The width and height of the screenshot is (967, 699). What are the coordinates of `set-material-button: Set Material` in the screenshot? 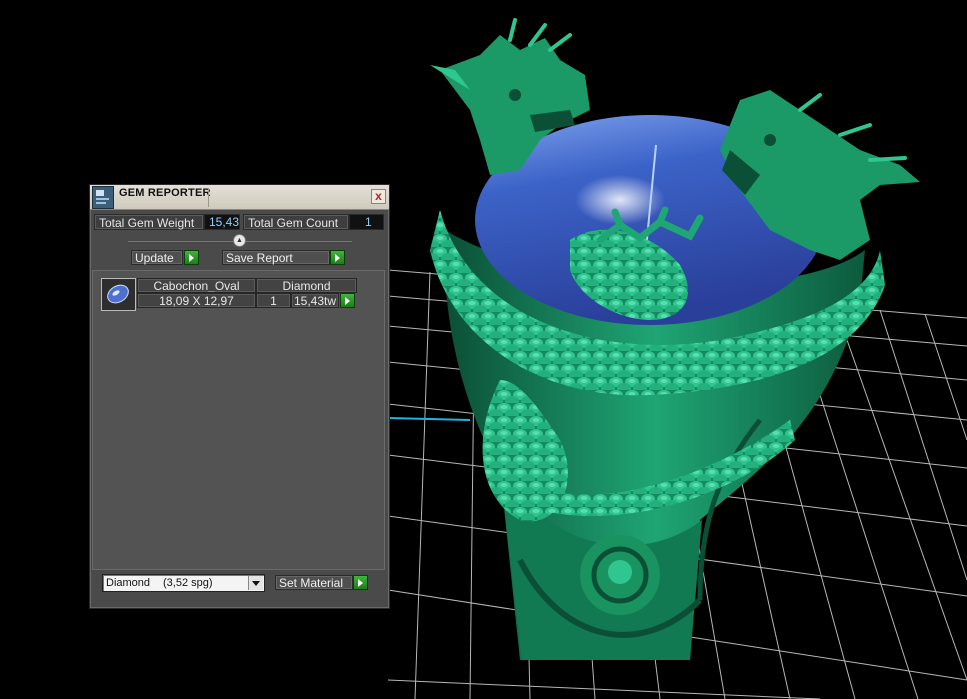 It's located at (314, 582).